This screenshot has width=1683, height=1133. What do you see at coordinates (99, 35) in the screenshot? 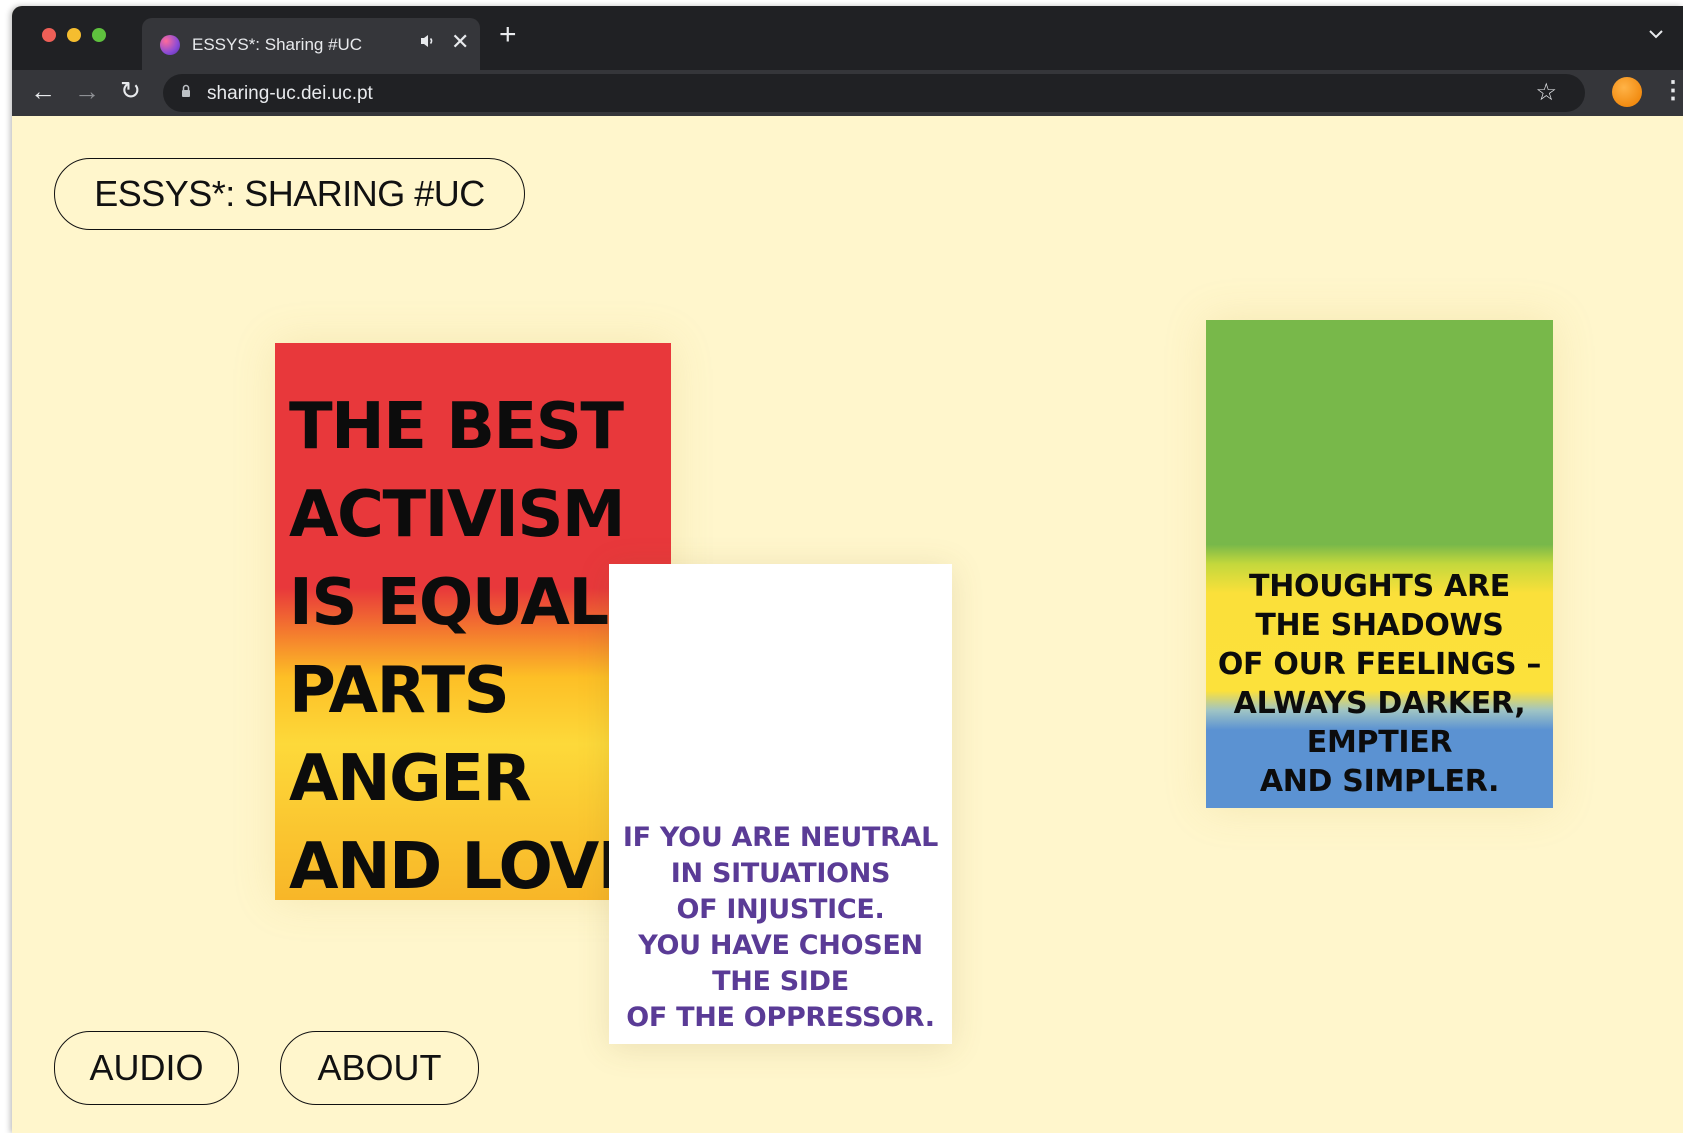
I see `maximize-window-button` at bounding box center [99, 35].